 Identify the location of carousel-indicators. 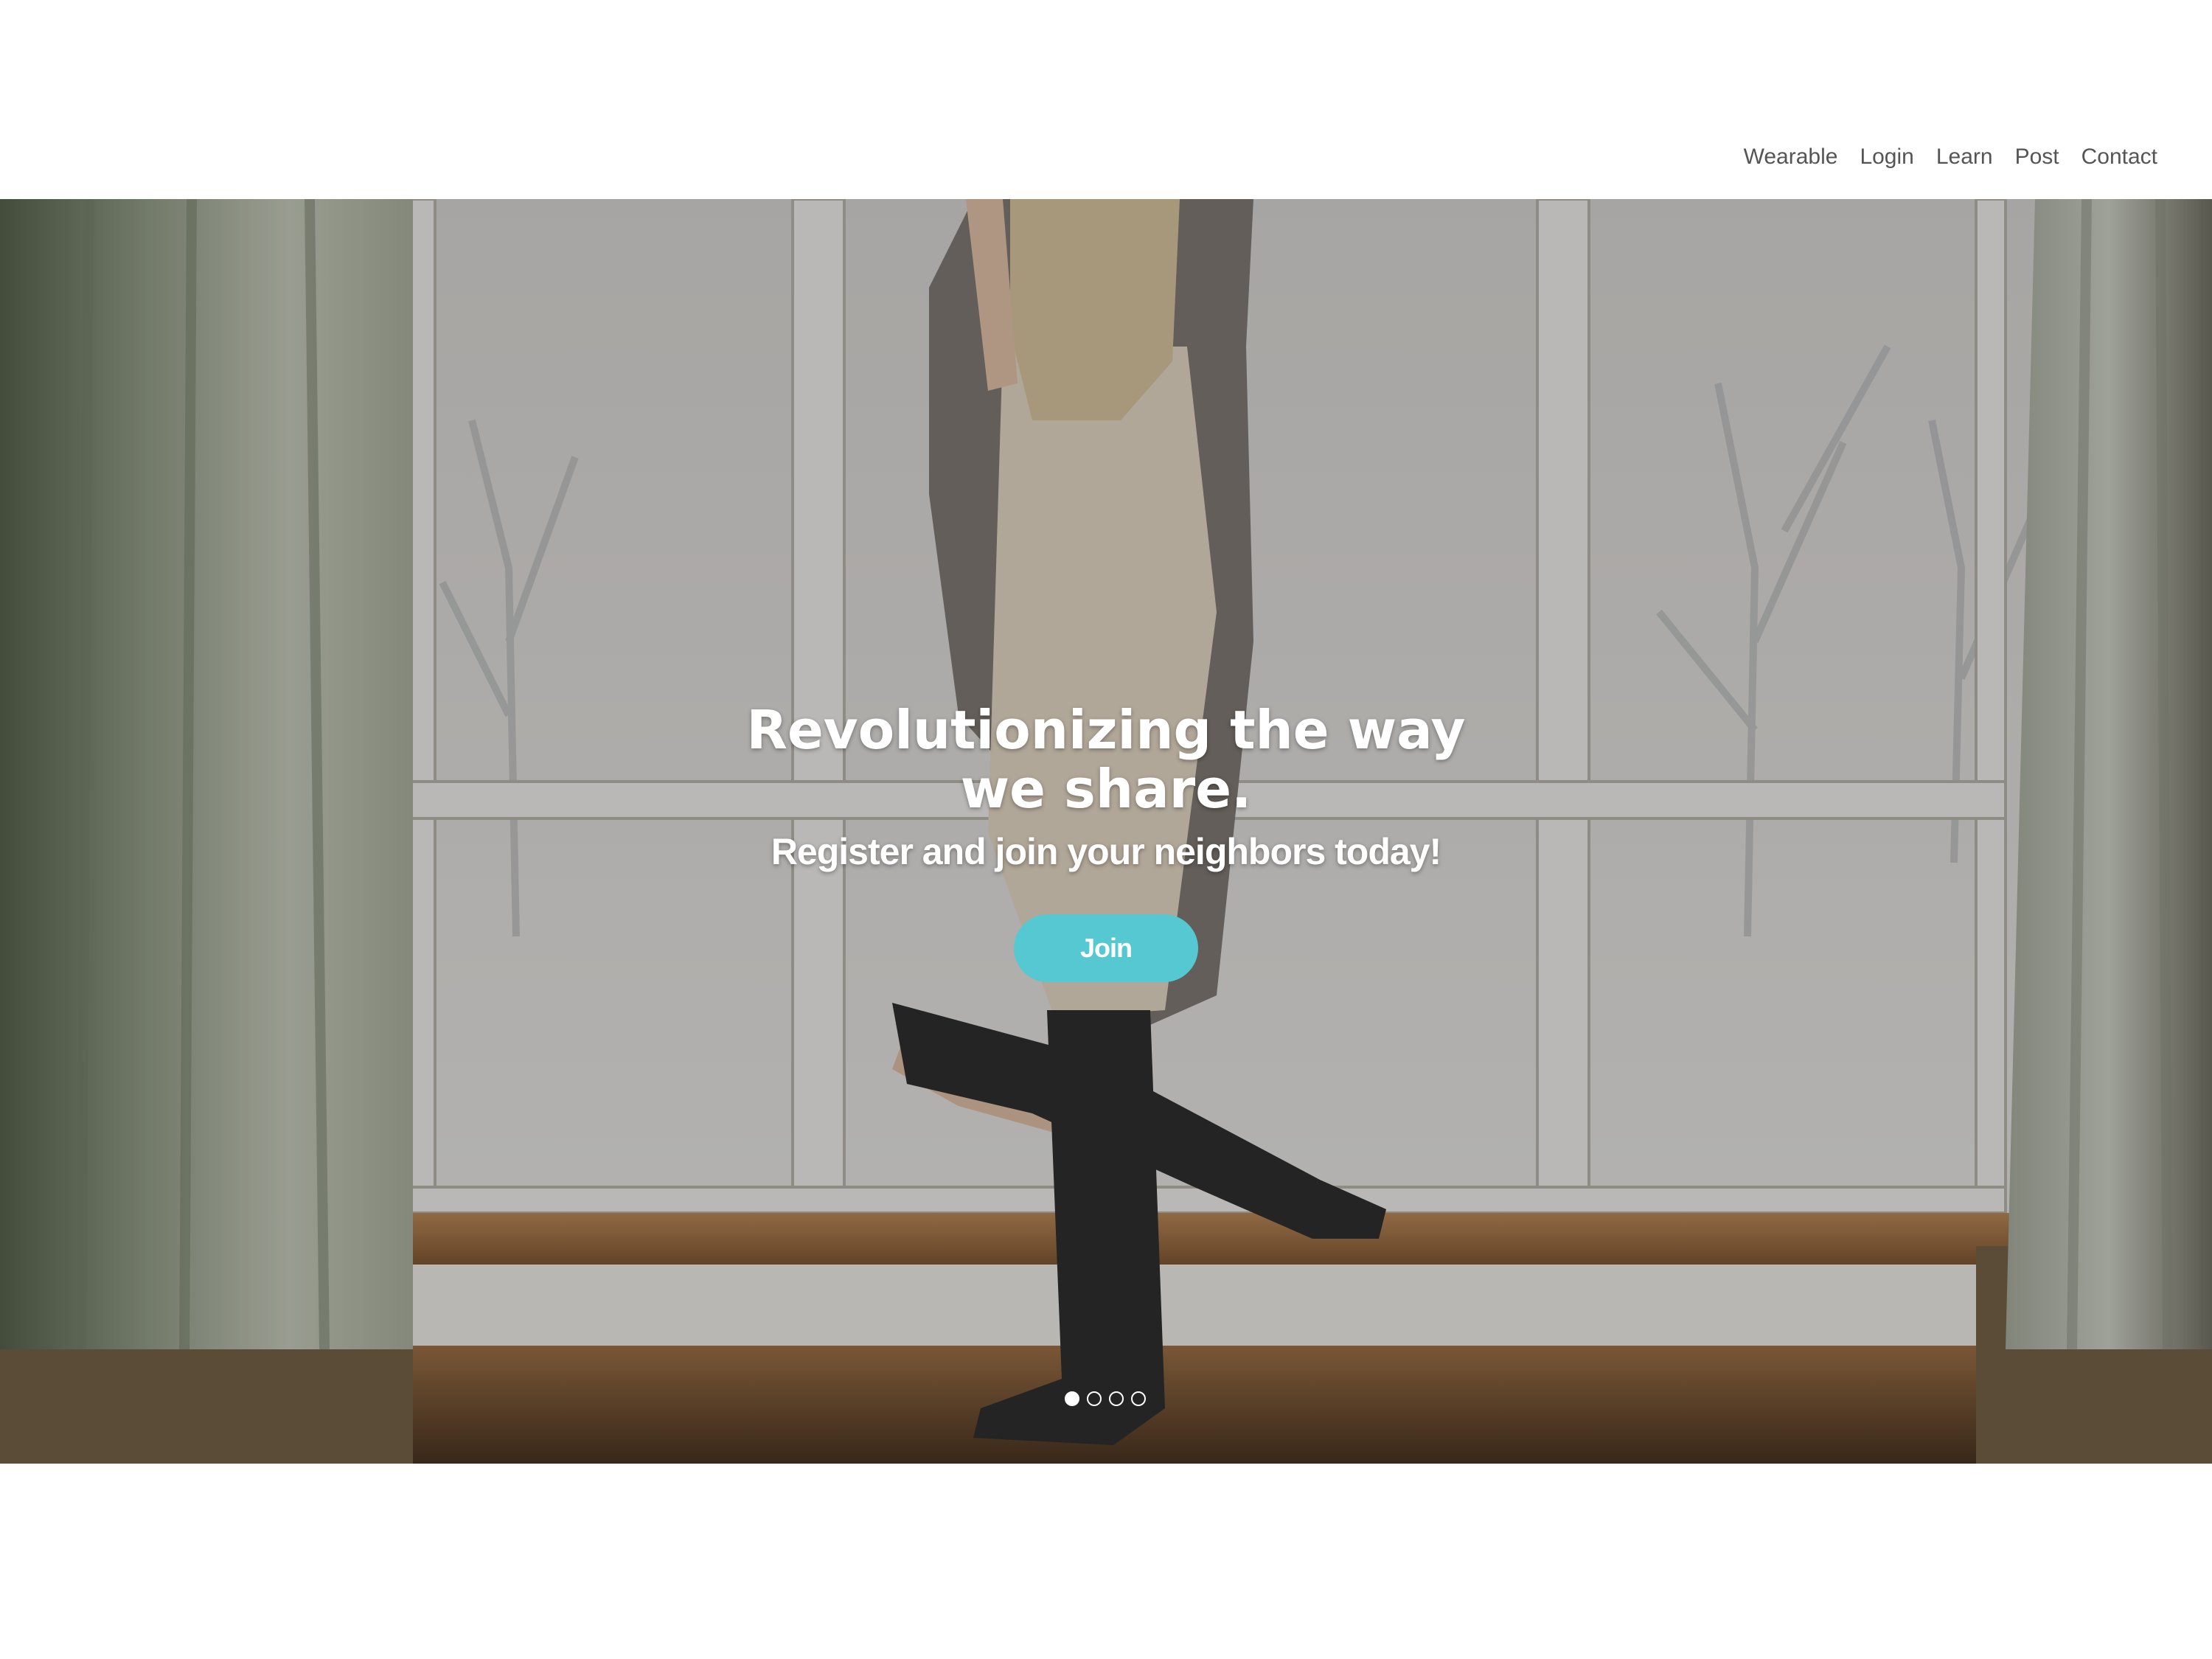
(1105, 1398).